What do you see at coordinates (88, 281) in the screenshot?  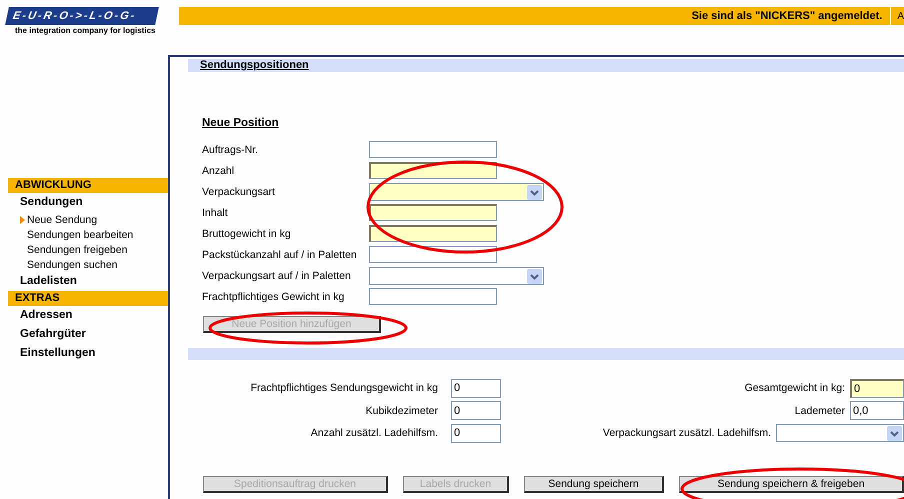 I see `sidebar-item: Ladelisten` at bounding box center [88, 281].